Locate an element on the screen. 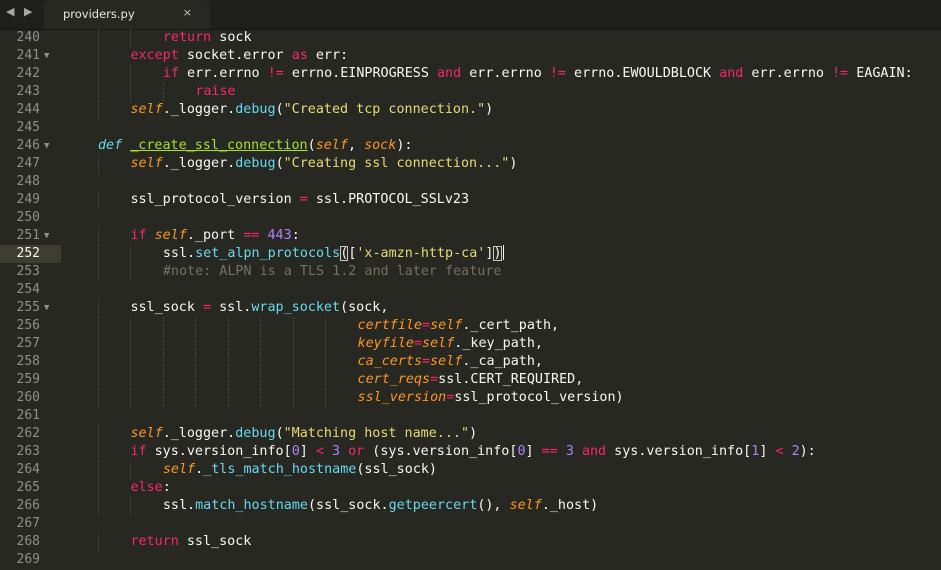 The image size is (941, 570). code-token: < is located at coordinates (779, 451).